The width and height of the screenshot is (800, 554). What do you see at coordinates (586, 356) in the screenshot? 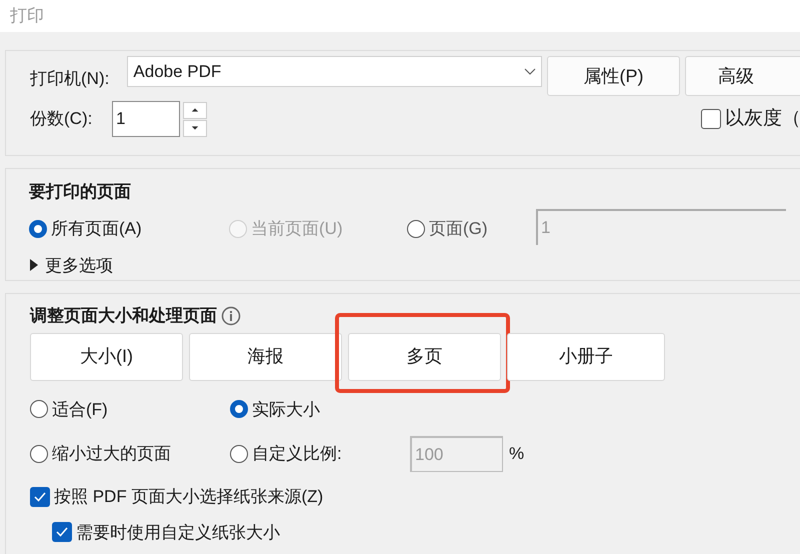
I see `mode-button: 小册子` at bounding box center [586, 356].